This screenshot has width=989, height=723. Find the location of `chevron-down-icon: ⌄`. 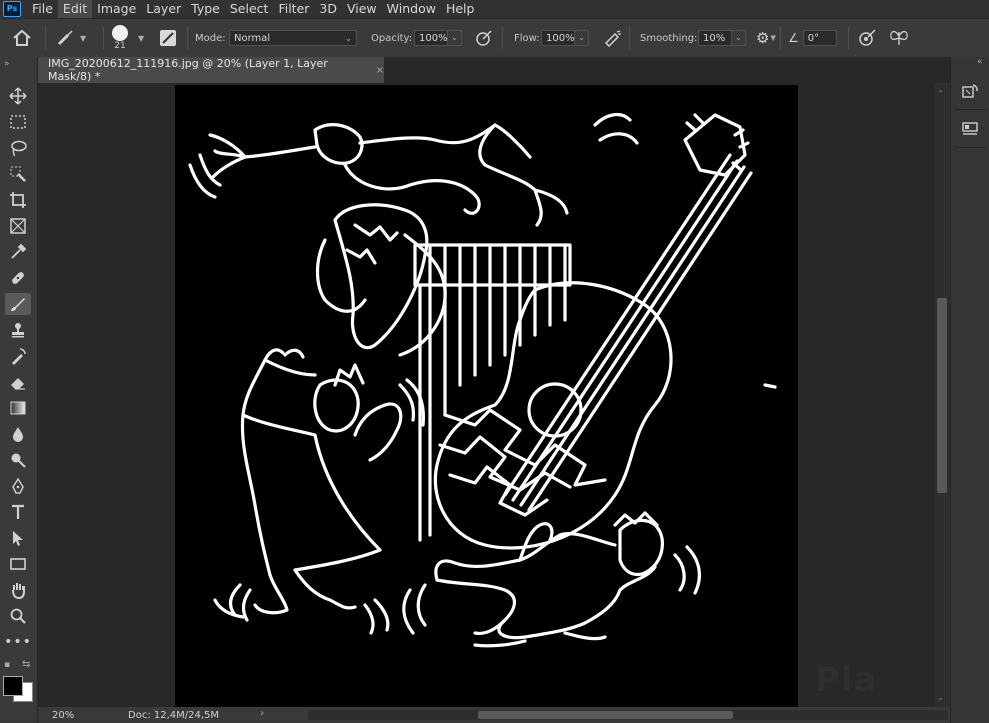

chevron-down-icon: ⌄ is located at coordinates (348, 39).